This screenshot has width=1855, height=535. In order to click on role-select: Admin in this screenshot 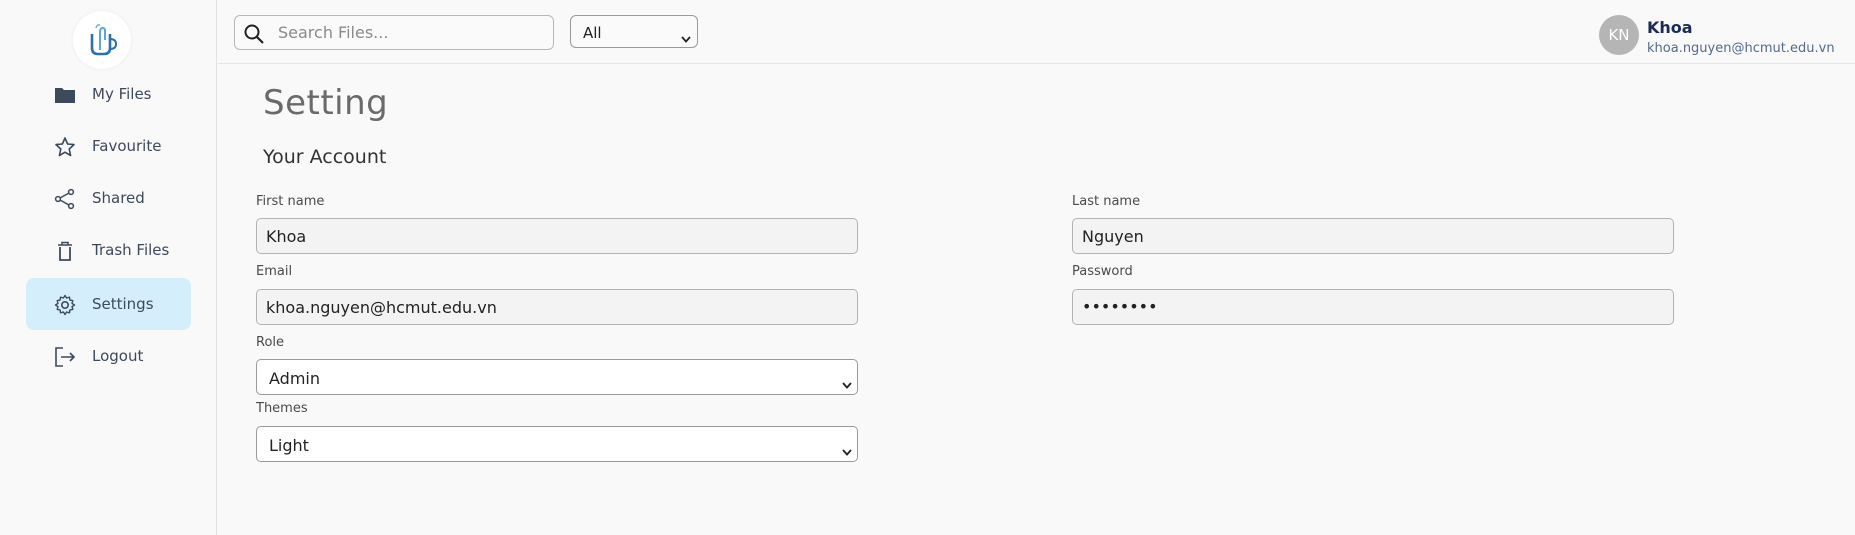, I will do `click(557, 377)`.